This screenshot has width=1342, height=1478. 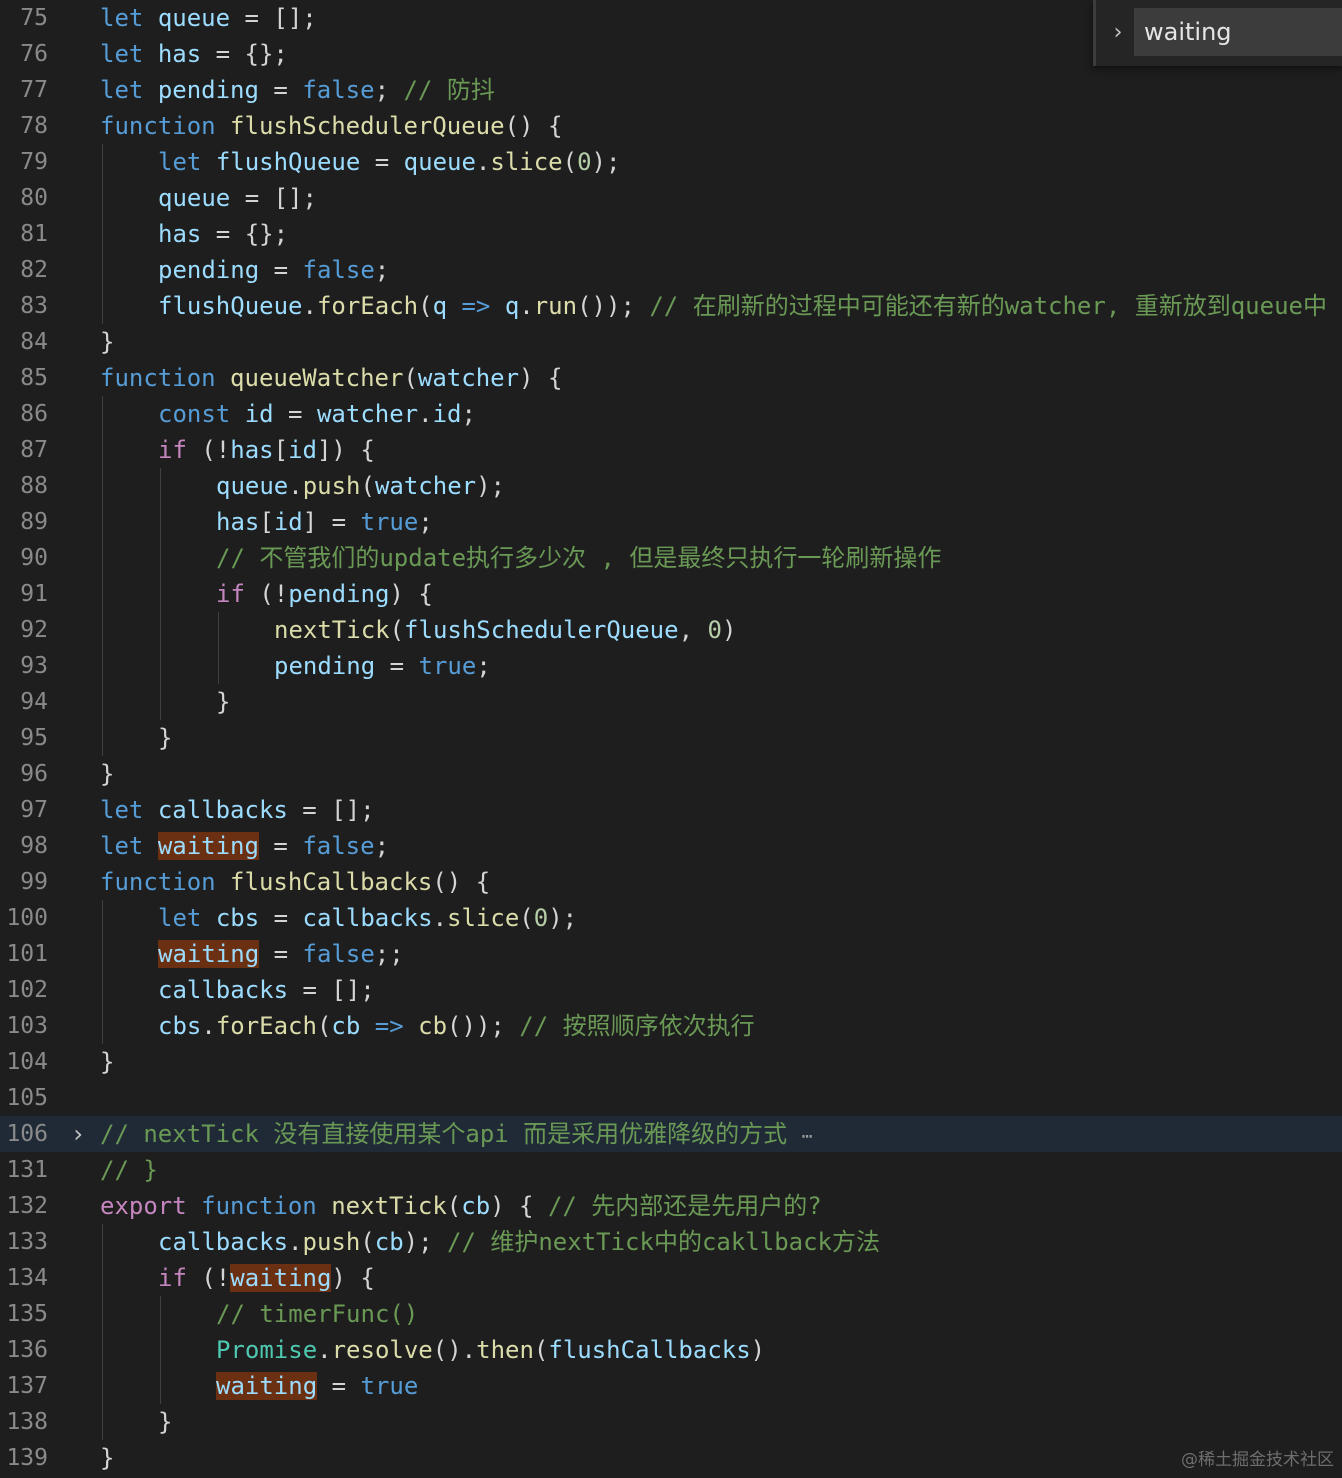 I want to click on code-line: 96}, so click(x=671, y=774).